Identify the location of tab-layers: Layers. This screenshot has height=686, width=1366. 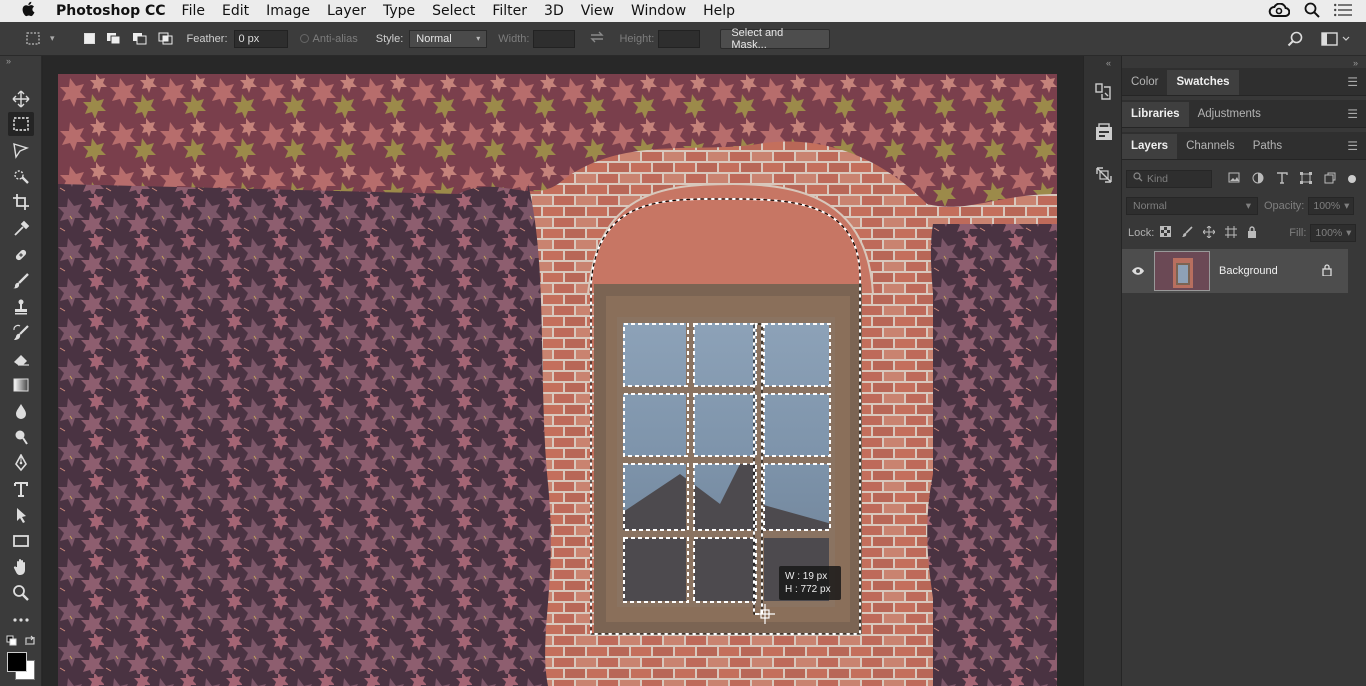
(1150, 146).